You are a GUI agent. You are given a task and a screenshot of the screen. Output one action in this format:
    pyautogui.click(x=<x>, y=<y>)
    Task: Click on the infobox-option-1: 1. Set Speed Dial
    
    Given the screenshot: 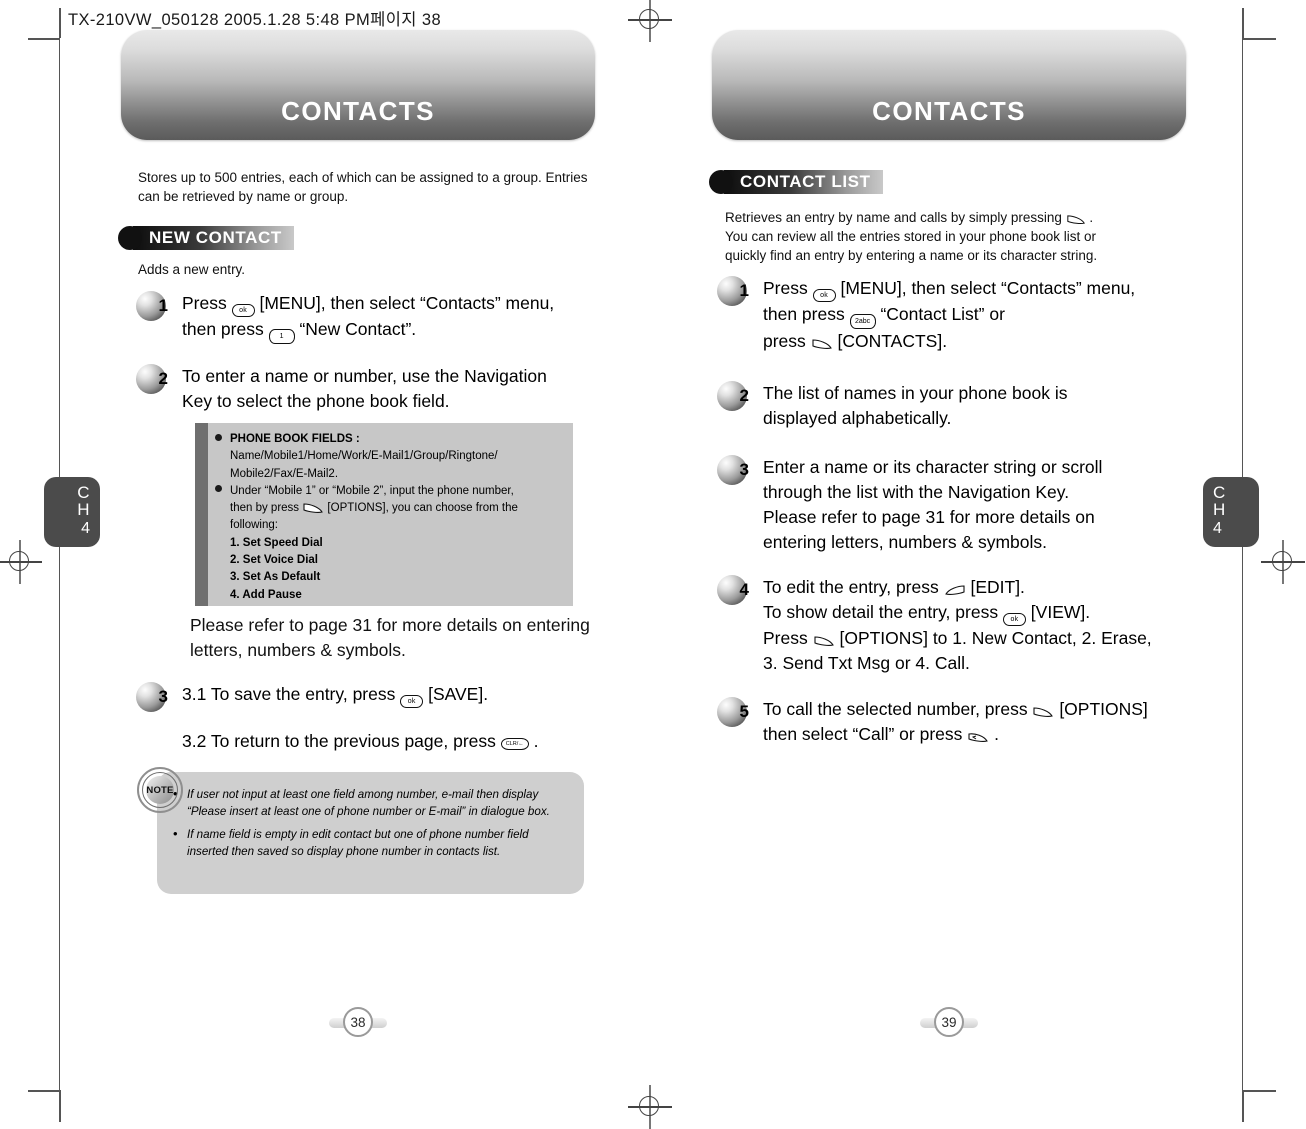 What is the action you would take?
    pyautogui.click(x=276, y=542)
    